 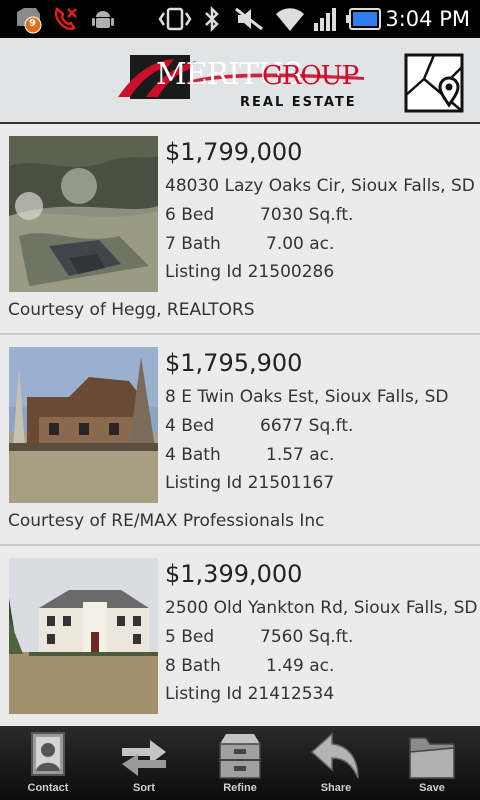 What do you see at coordinates (250, 483) in the screenshot?
I see `listing-id: Listing Id 21501167` at bounding box center [250, 483].